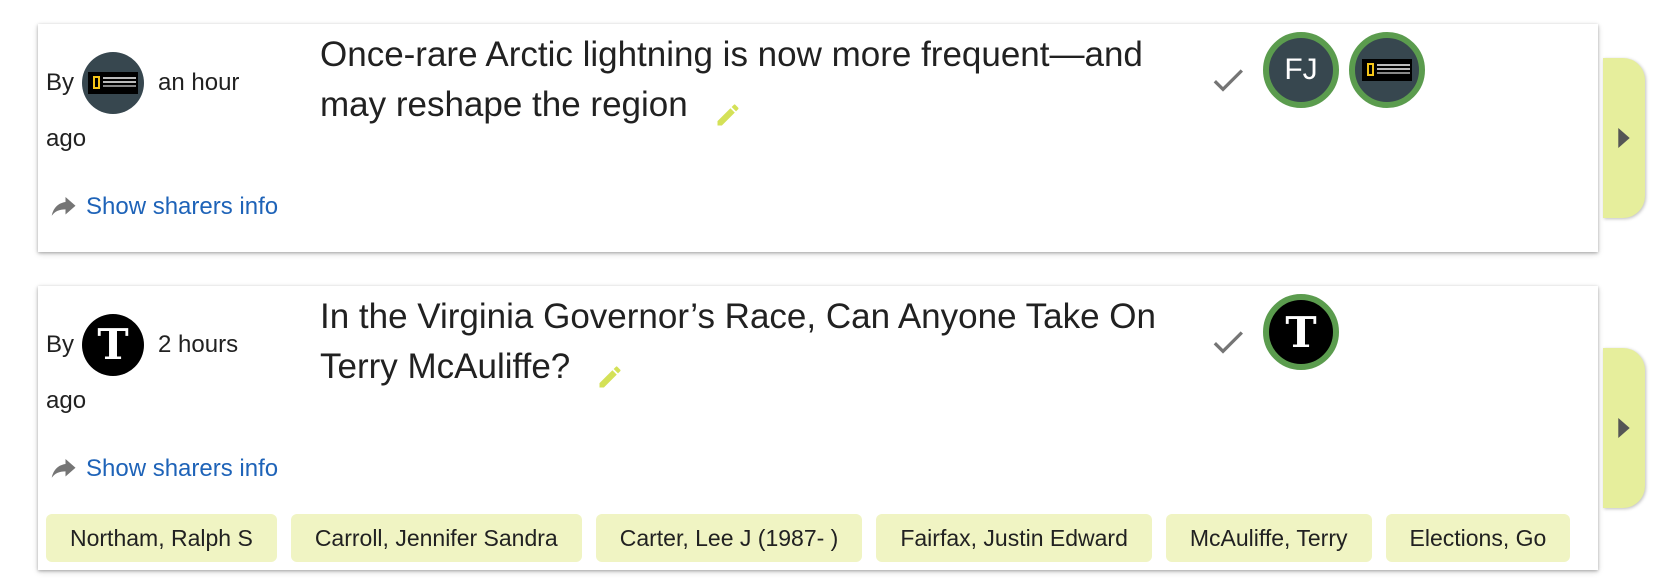 This screenshot has height=586, width=1678. Describe the element at coordinates (198, 344) in the screenshot. I see `timestamp: 2 hours` at that location.